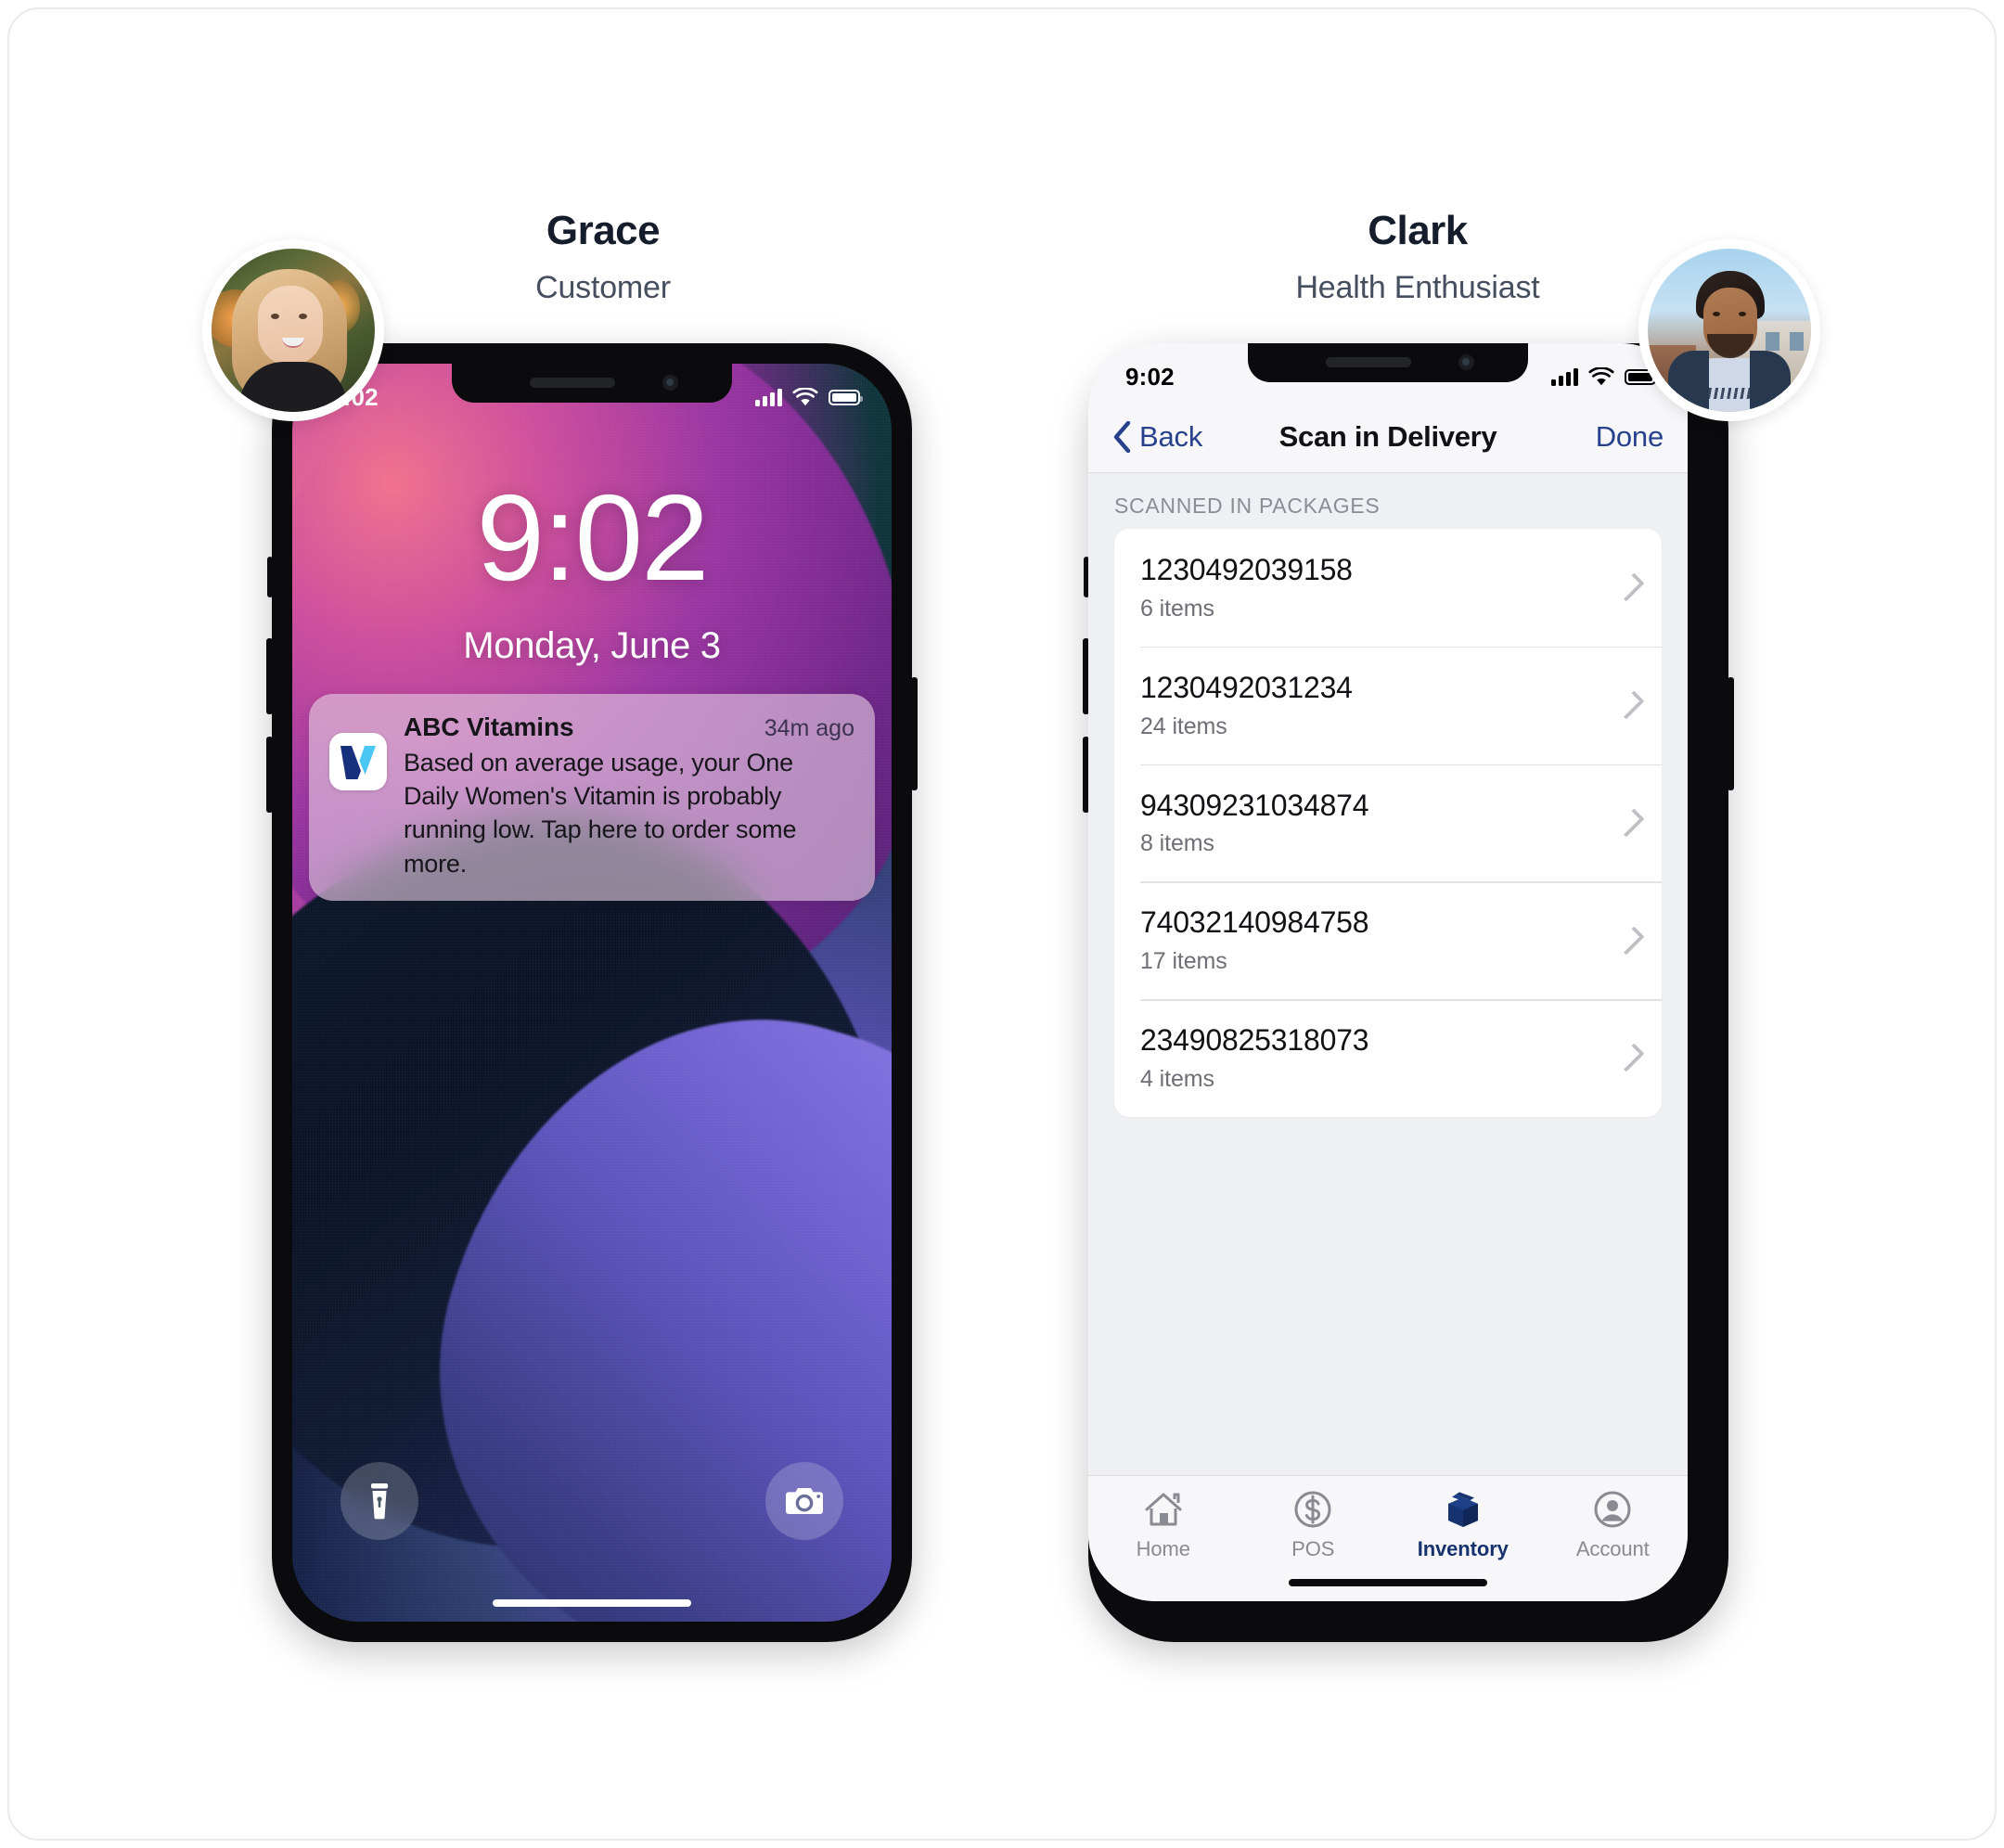 The width and height of the screenshot is (2004, 1848). I want to click on dollar-circle-icon, so click(1313, 1510).